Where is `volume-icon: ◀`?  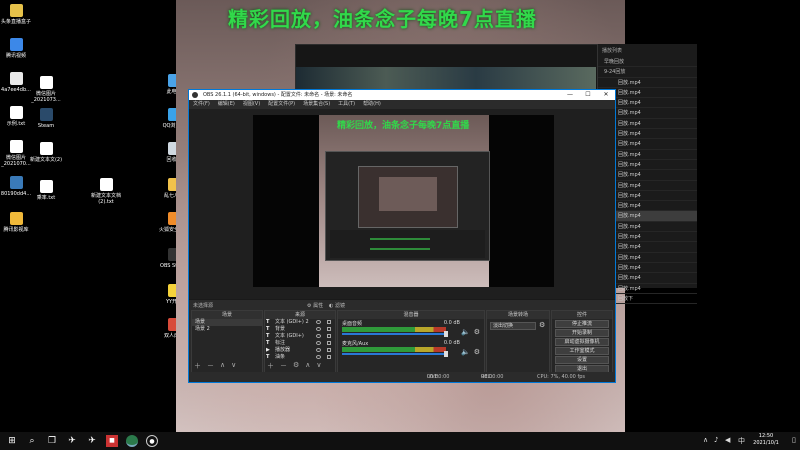 volume-icon: ◀ is located at coordinates (727, 440).